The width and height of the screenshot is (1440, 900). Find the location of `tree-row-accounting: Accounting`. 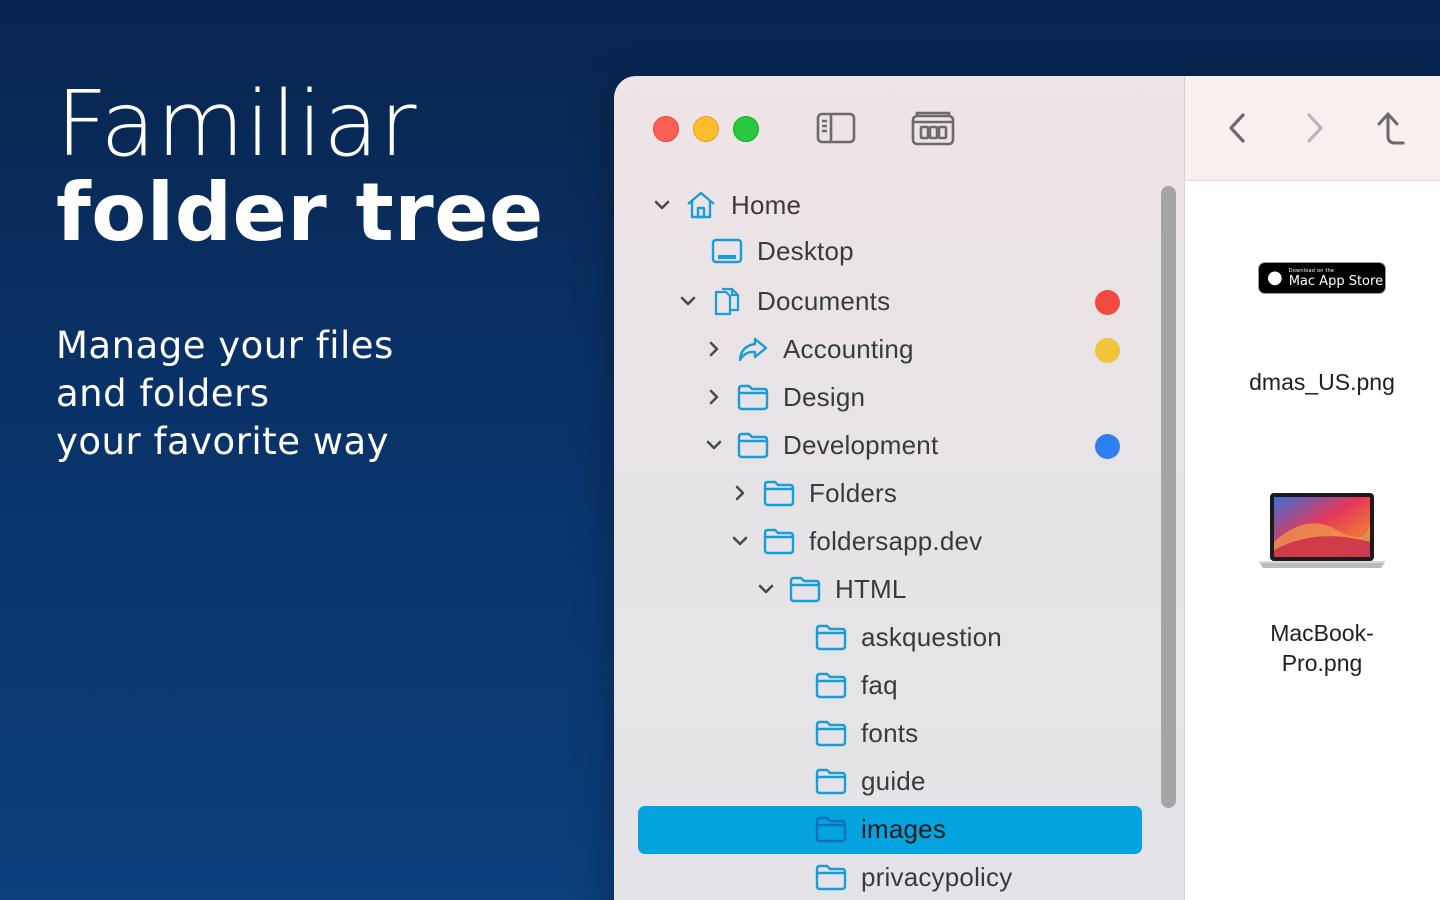

tree-row-accounting: Accounting is located at coordinates (884, 349).